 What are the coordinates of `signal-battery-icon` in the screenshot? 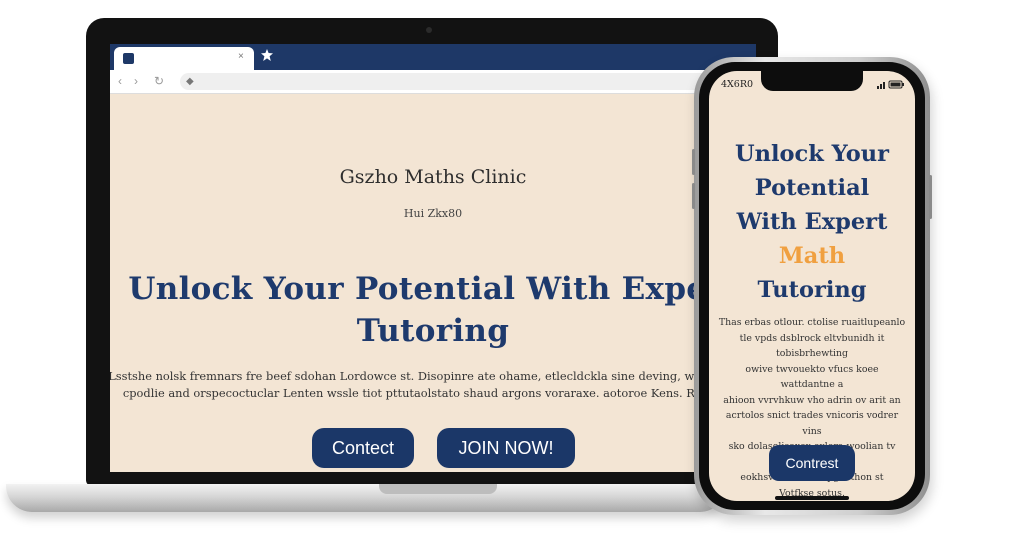 It's located at (890, 84).